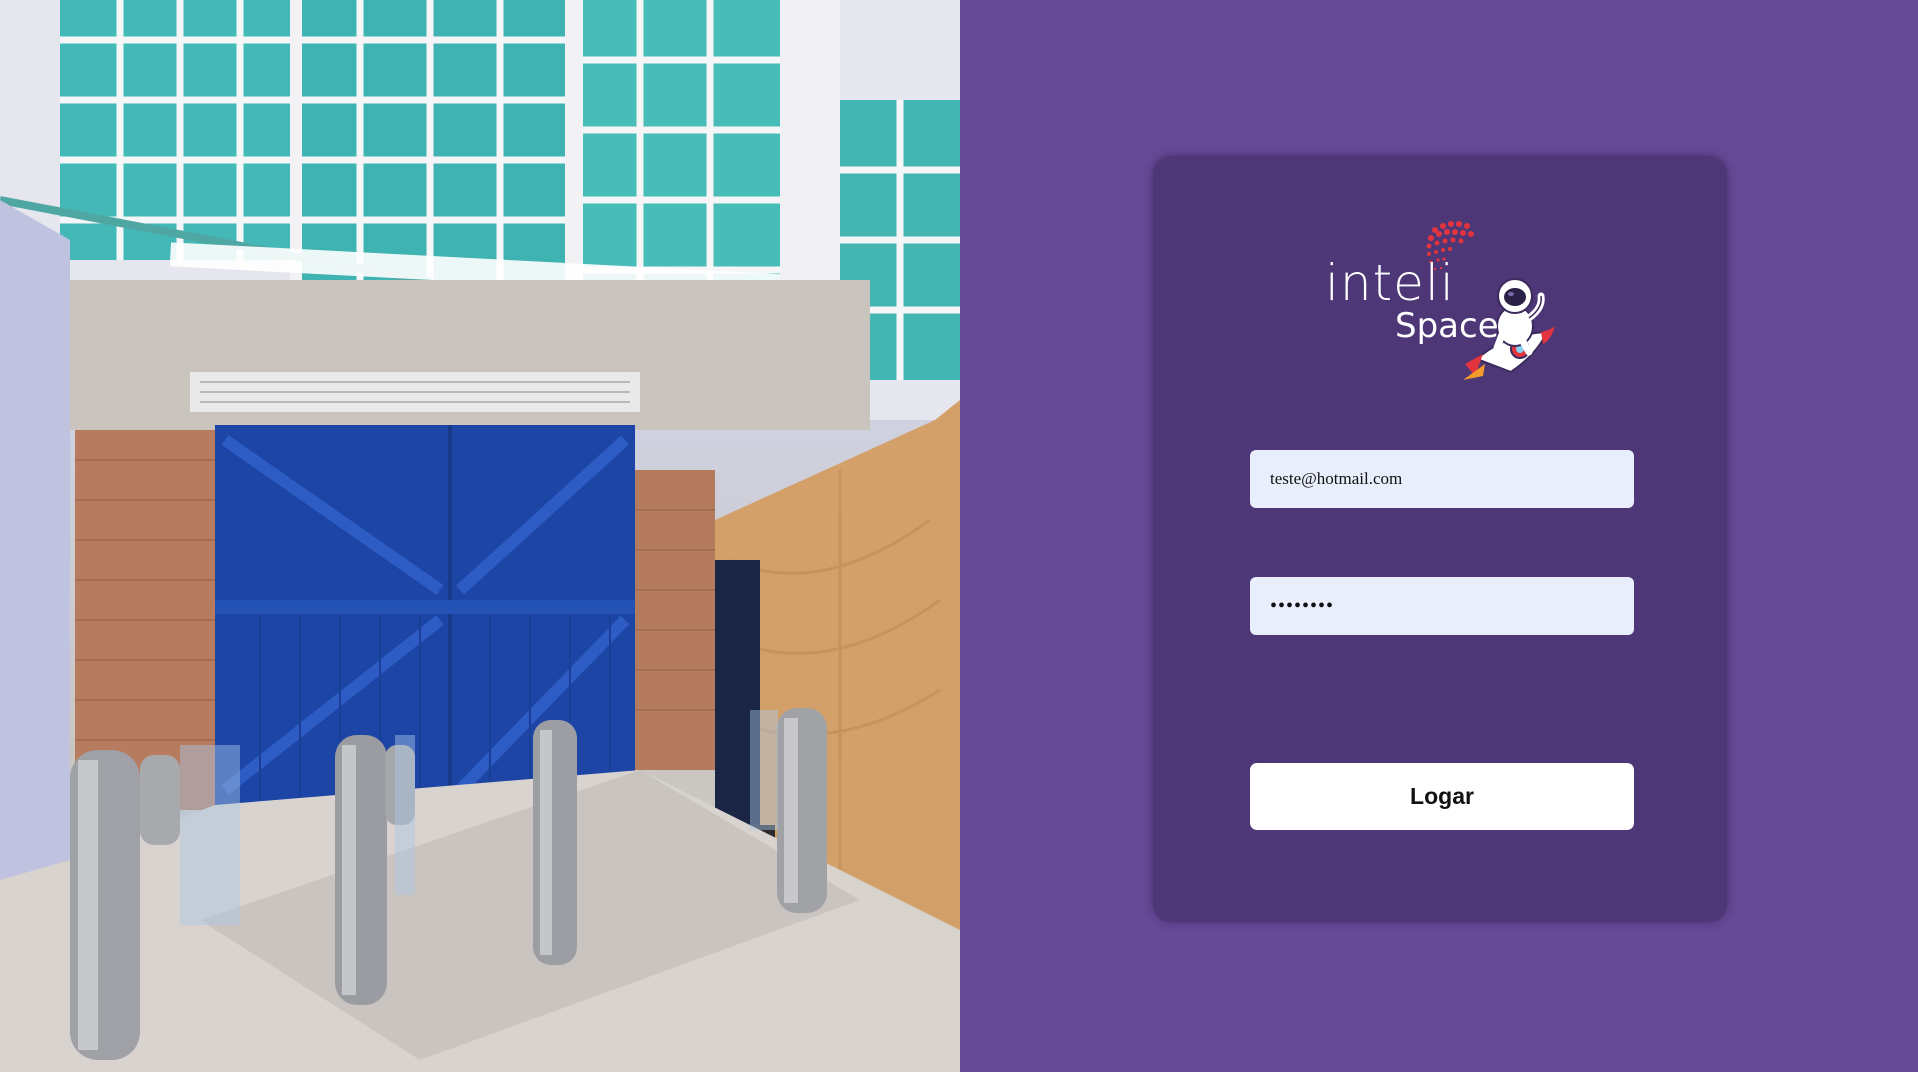 The height and width of the screenshot is (1072, 1918). Describe the element at coordinates (1442, 796) in the screenshot. I see `login-button: Logar` at that location.